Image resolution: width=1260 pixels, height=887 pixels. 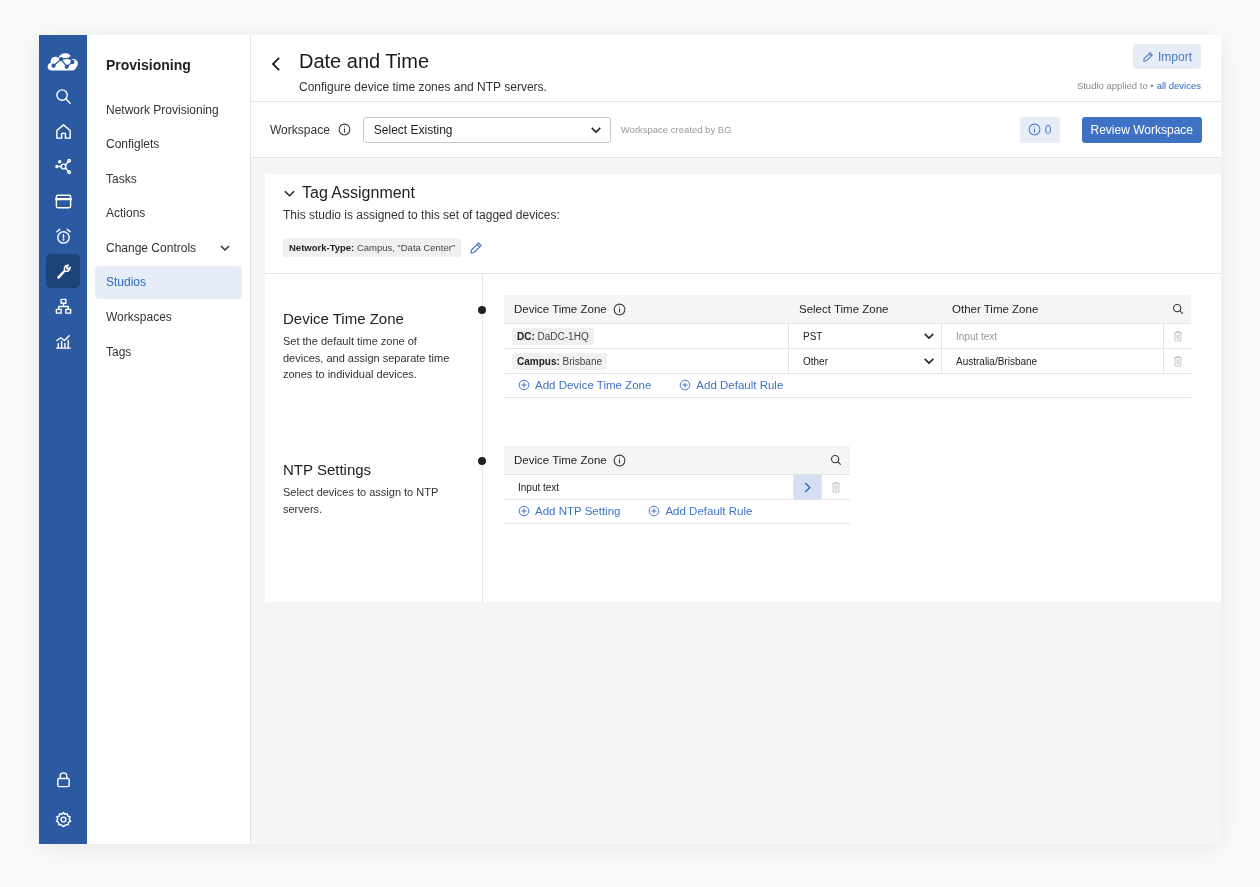 I want to click on sidebar-item: Studios, so click(x=168, y=282).